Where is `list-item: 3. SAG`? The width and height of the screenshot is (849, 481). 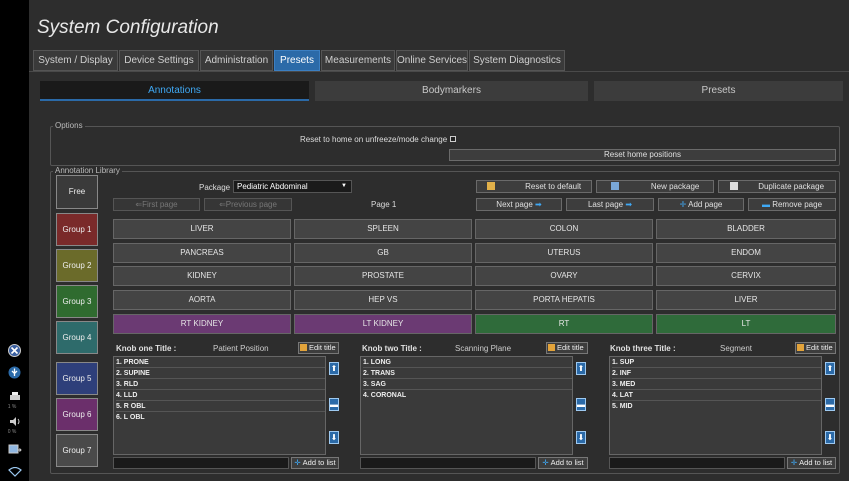 list-item: 3. SAG is located at coordinates (467, 385).